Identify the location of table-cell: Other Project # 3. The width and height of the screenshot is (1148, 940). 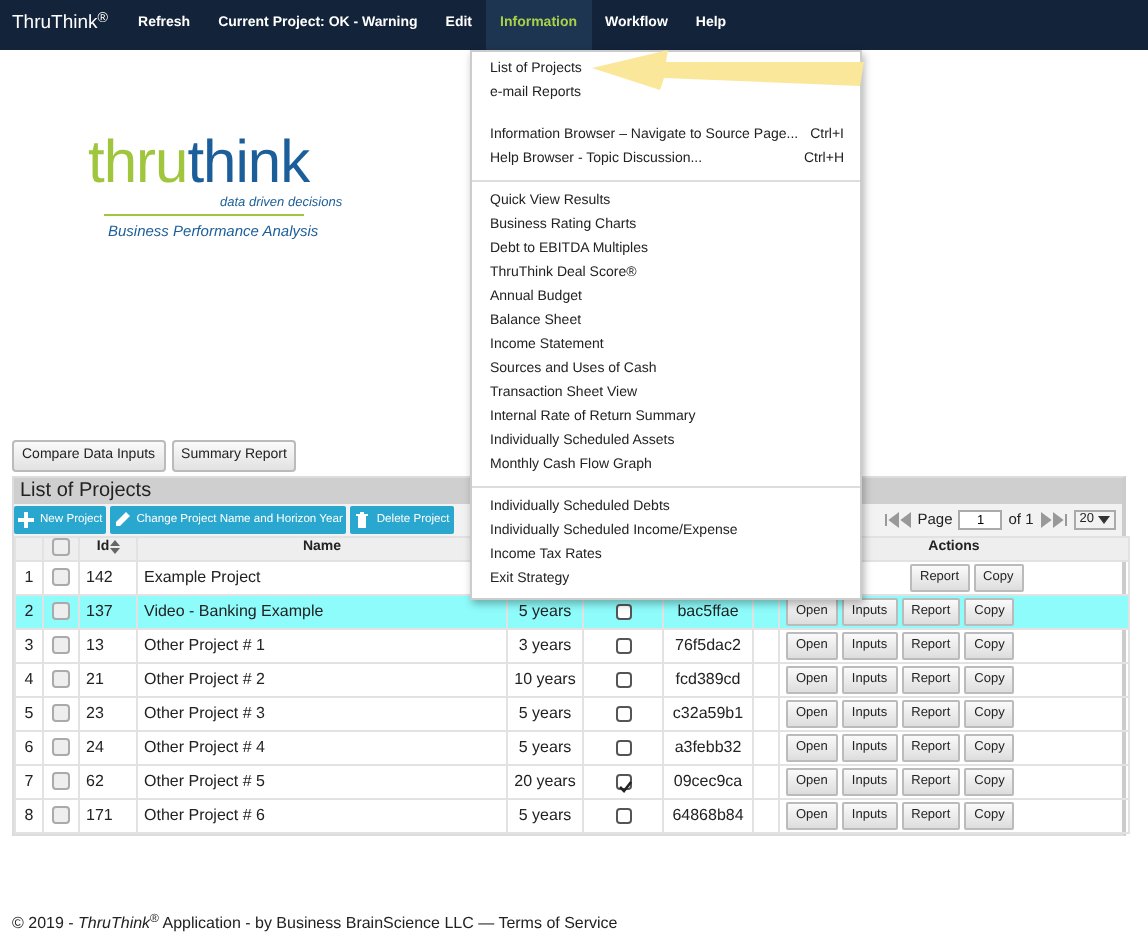
(204, 712).